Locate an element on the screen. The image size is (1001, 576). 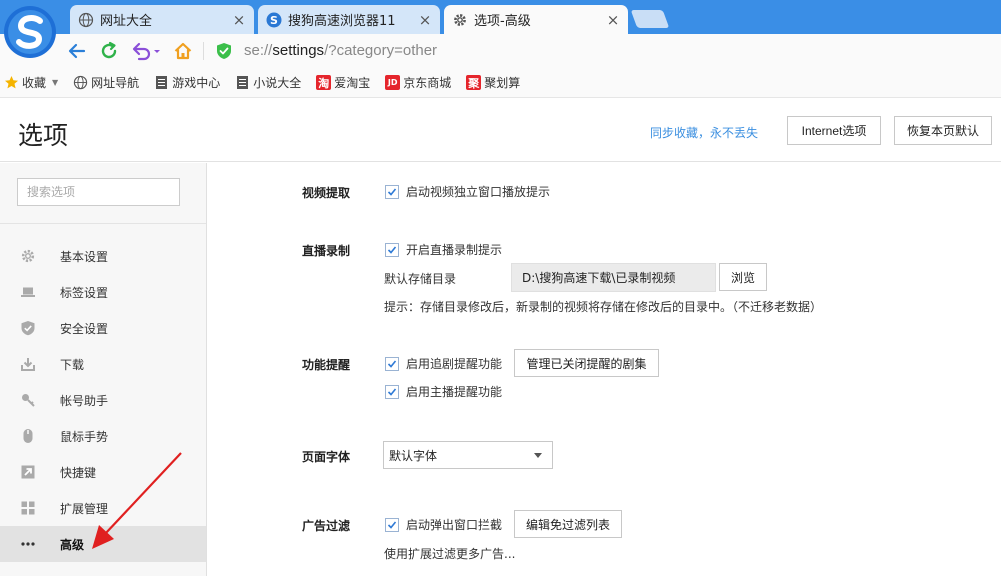
tab-title: 搜狗高速浏览器11 is located at coordinates (342, 21).